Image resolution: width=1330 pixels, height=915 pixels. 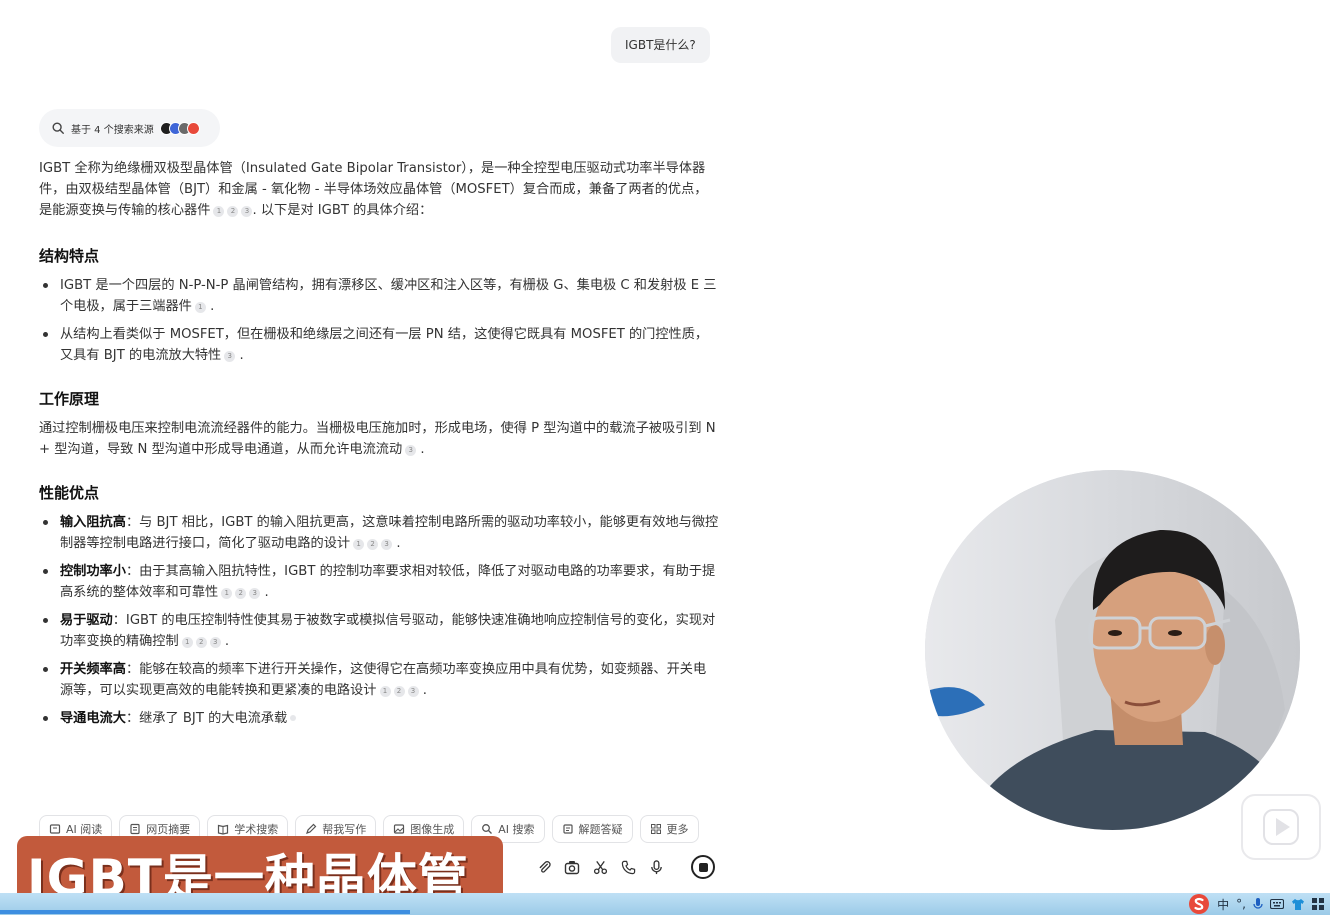 I want to click on toolbar-chip: 更多, so click(x=669, y=829).